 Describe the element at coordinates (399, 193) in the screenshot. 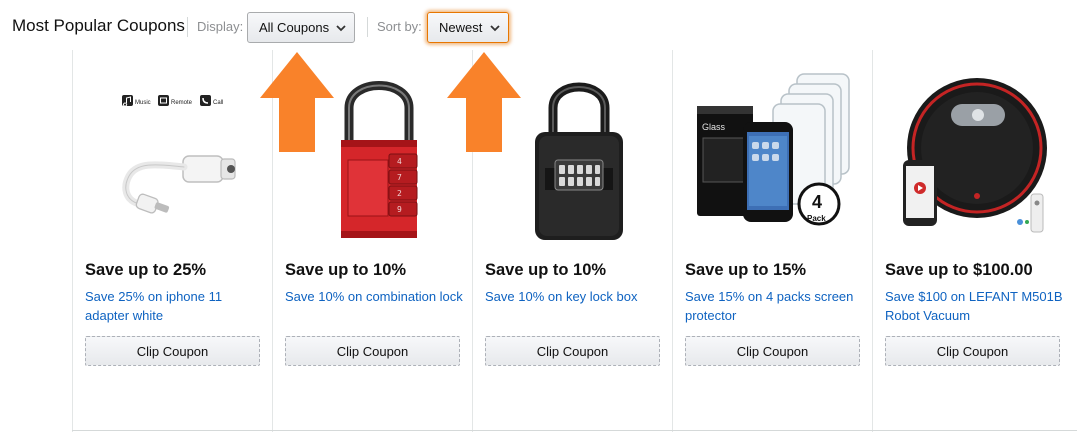

I see `svg-text: 2` at that location.